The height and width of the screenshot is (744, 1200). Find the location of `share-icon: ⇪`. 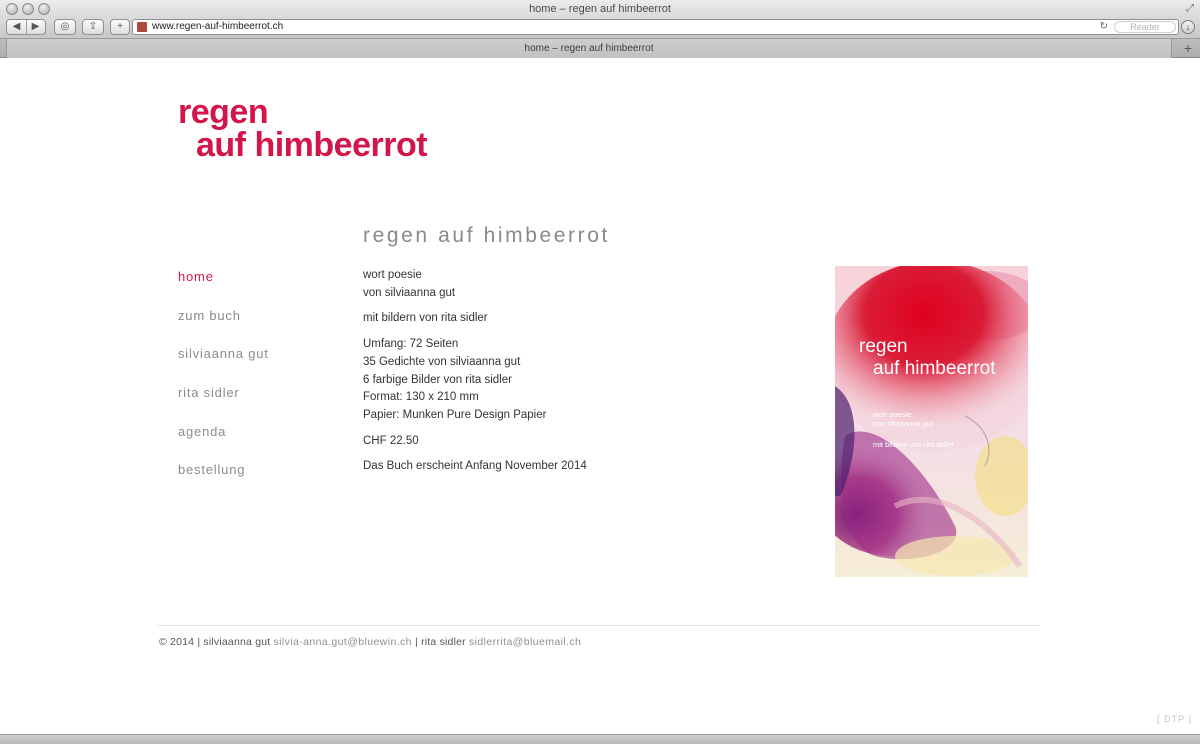

share-icon: ⇪ is located at coordinates (93, 27).